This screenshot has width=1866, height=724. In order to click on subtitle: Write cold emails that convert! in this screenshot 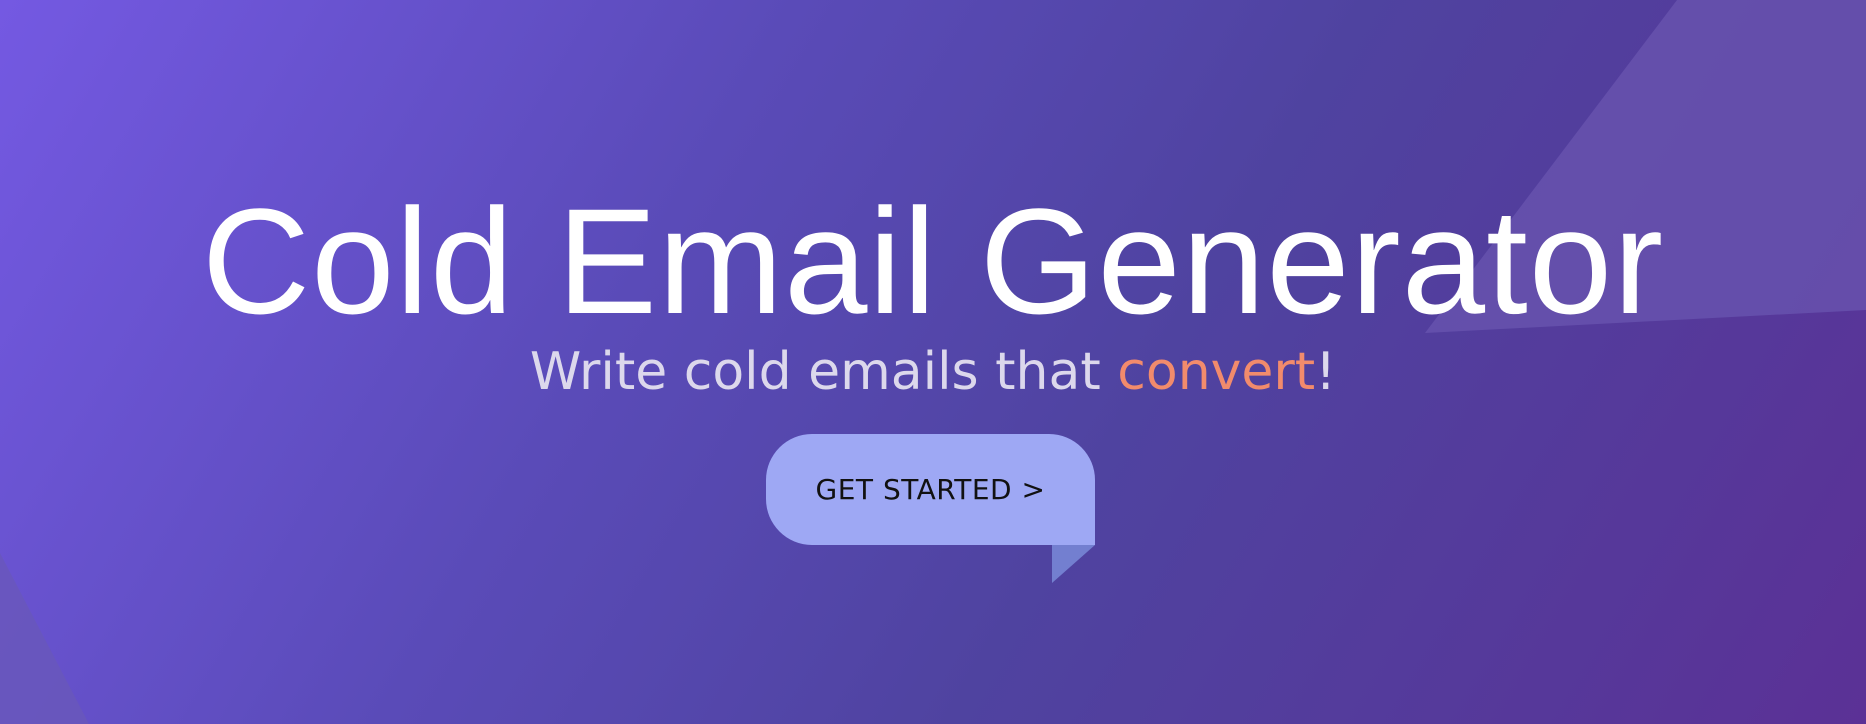, I will do `click(933, 372)`.